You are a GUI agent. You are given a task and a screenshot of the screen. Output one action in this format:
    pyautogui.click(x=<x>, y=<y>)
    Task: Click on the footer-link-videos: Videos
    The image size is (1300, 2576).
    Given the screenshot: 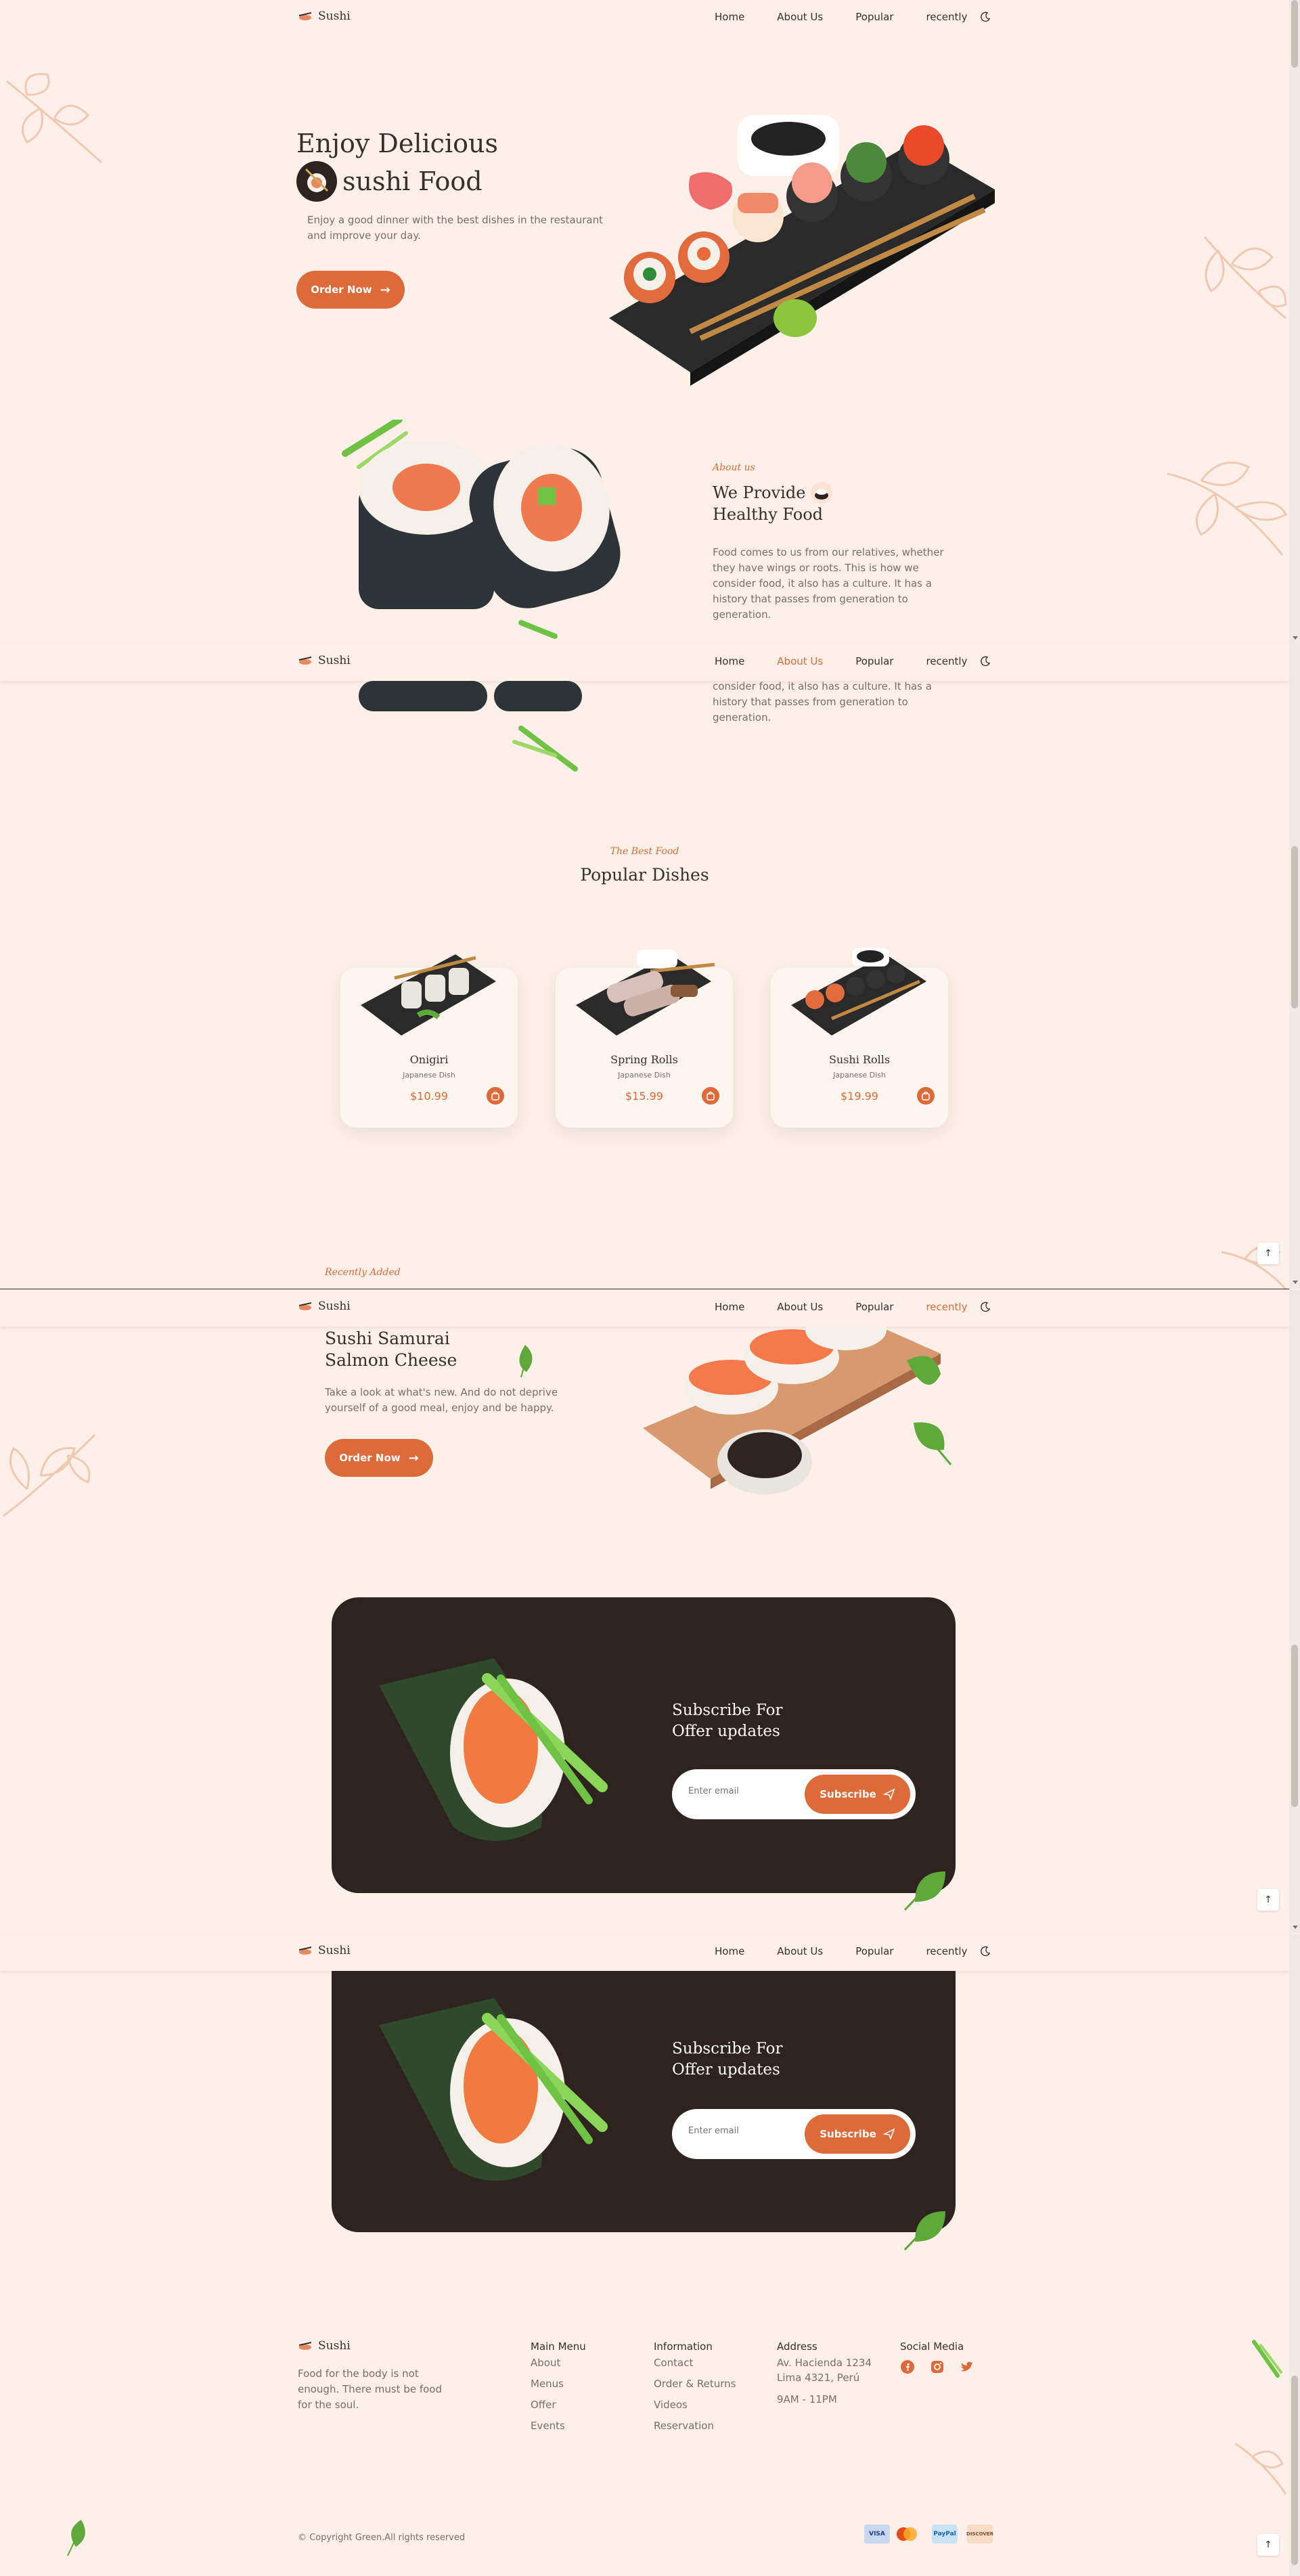 What is the action you would take?
    pyautogui.click(x=671, y=2405)
    